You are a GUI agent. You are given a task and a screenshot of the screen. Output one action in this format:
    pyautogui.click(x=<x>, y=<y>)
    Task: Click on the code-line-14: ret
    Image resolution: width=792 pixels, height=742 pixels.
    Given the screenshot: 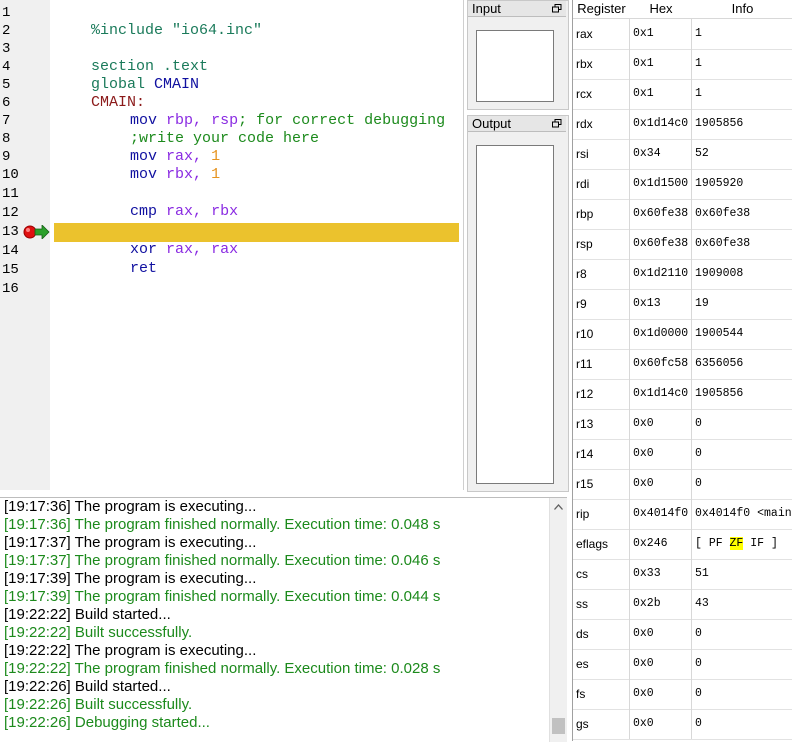 What is the action you would take?
    pyautogui.click(x=125, y=259)
    